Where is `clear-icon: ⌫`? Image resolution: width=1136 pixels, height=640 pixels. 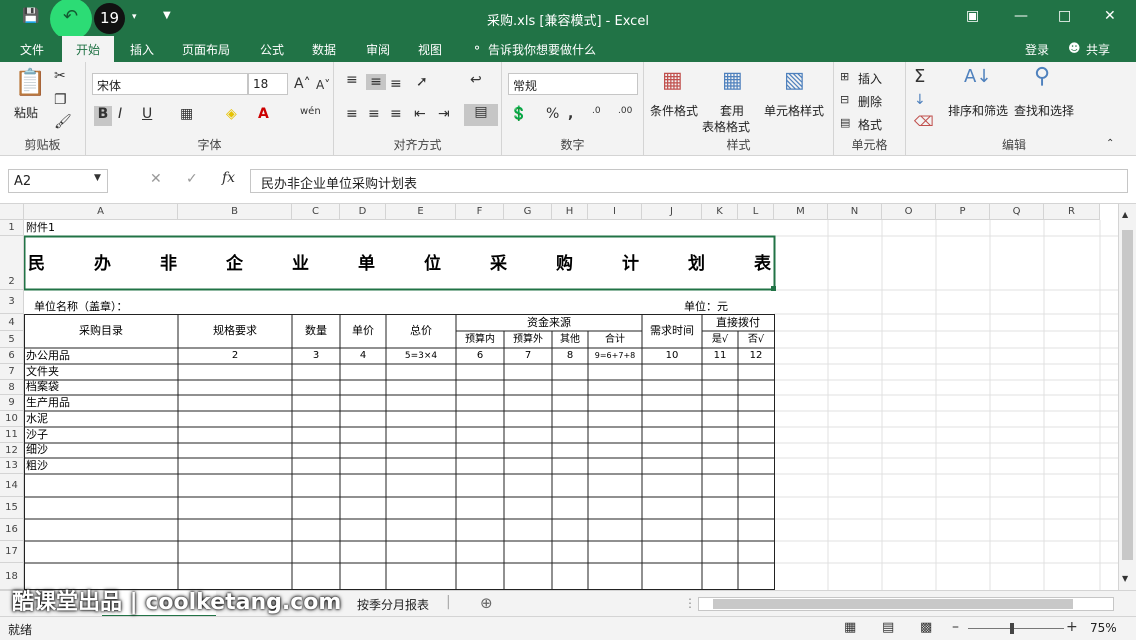 clear-icon: ⌫ is located at coordinates (924, 122).